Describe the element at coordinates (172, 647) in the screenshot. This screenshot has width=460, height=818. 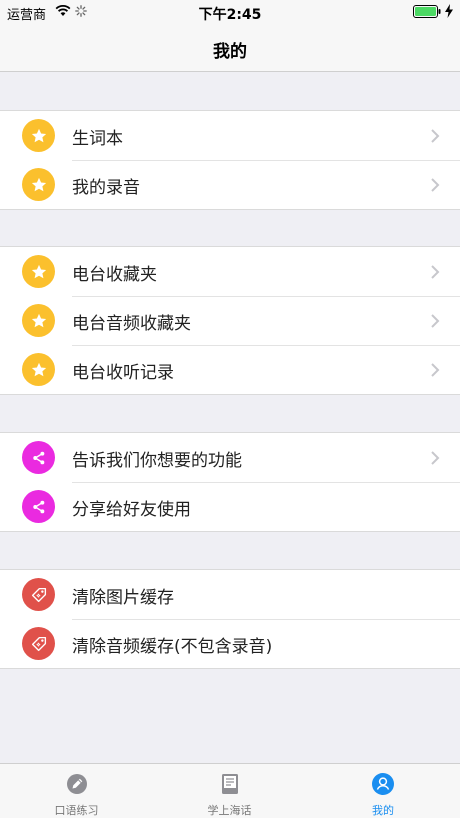
I see `list-item-label: 清除音频缓存(不包含录音)` at that location.